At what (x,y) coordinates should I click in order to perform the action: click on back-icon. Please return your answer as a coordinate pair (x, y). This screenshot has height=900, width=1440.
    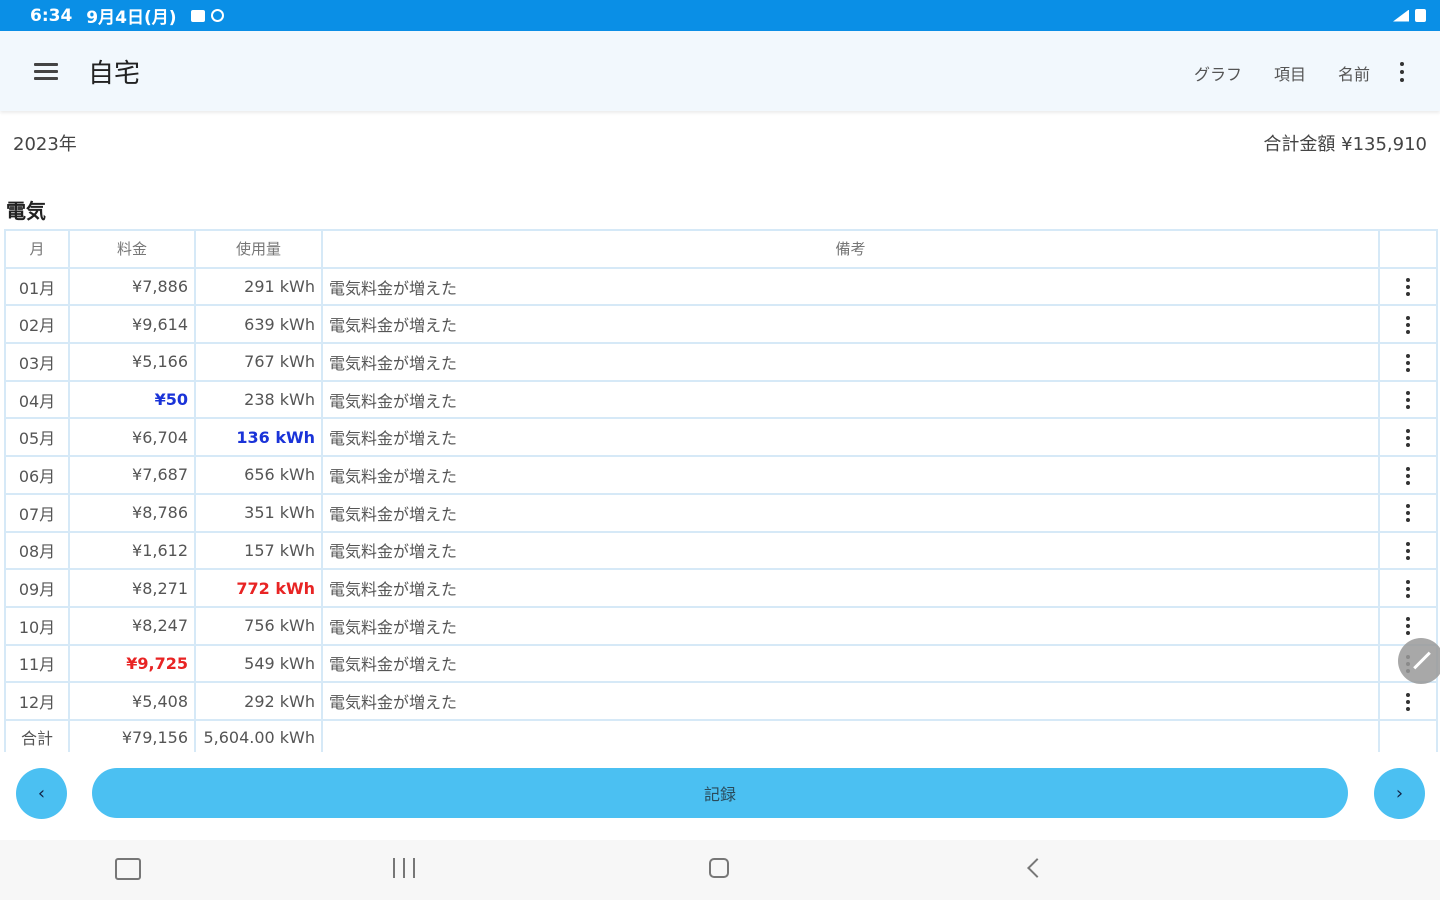
    Looking at the image, I should click on (1037, 868).